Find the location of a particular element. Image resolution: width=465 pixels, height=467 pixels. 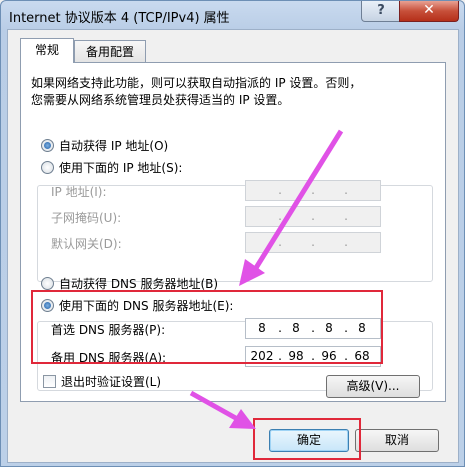

ok-highlight-box is located at coordinates (307, 439).